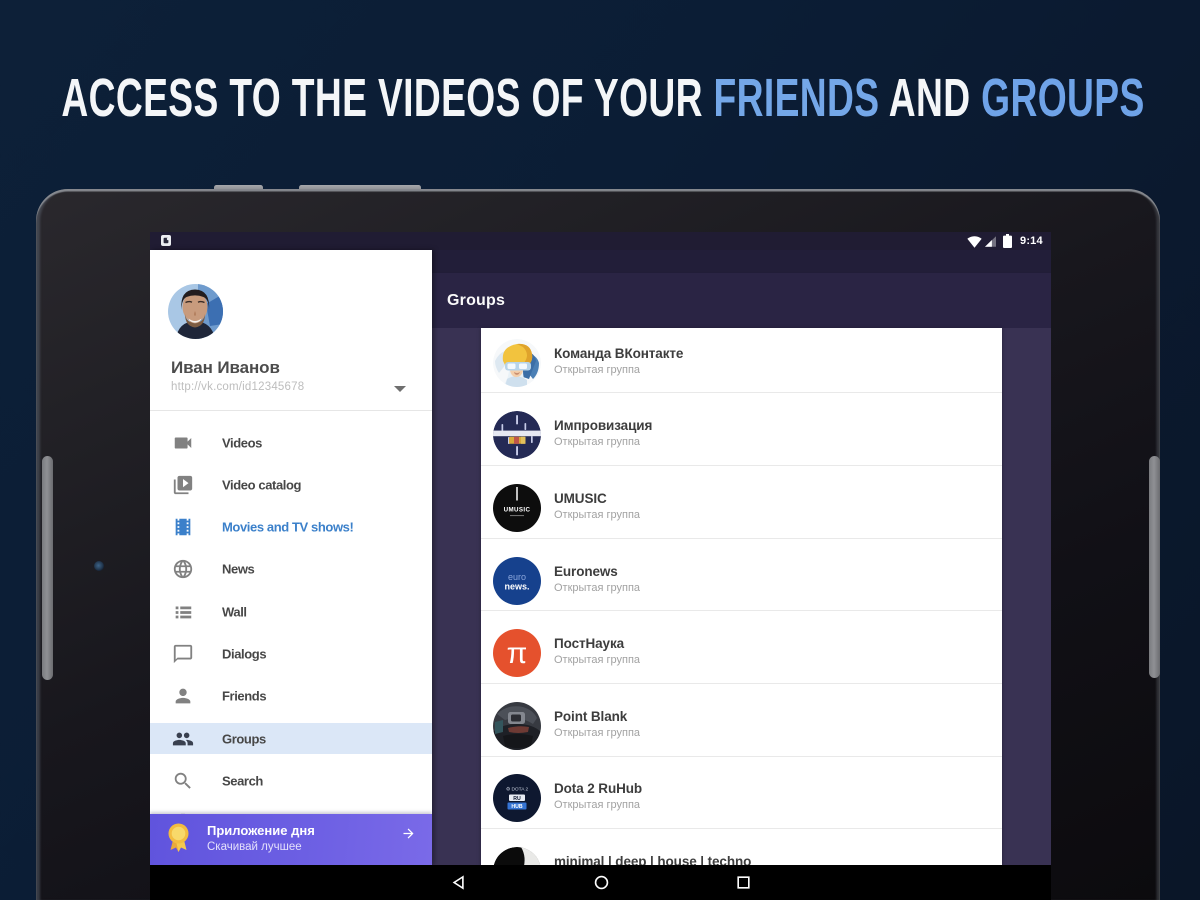  Describe the element at coordinates (517, 799) in the screenshot. I see `svg-text: RU` at that location.